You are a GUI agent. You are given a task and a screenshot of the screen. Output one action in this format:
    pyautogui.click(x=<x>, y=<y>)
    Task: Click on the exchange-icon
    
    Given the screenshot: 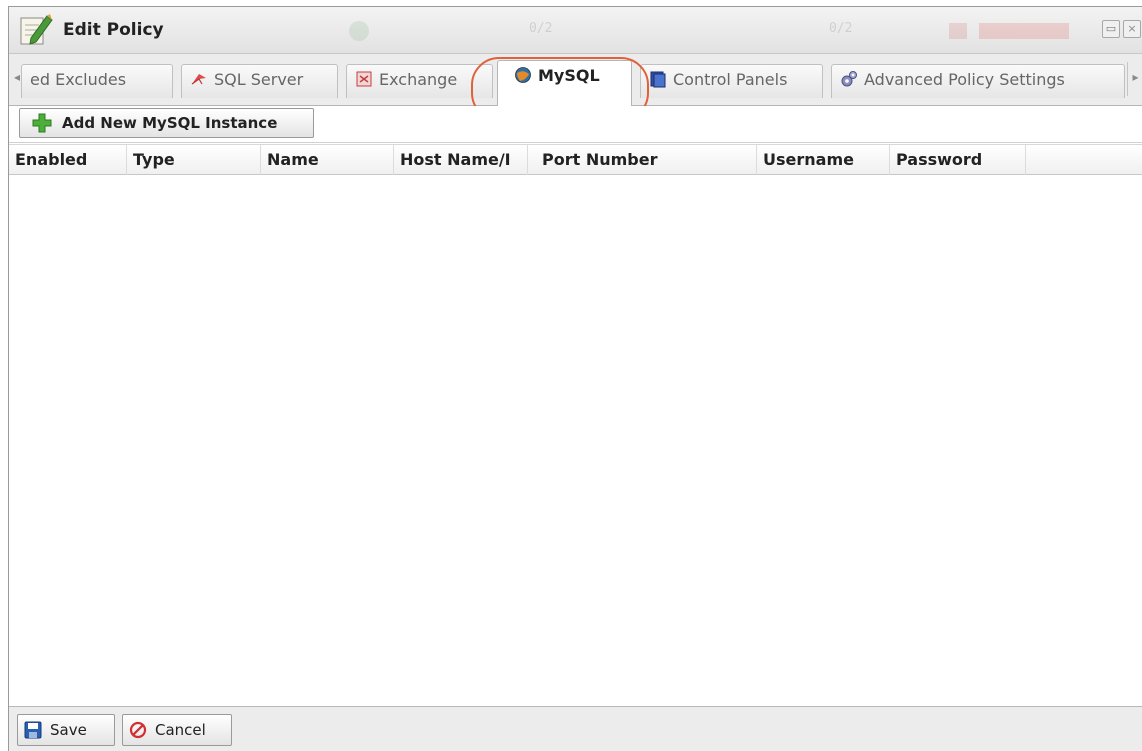 What is the action you would take?
    pyautogui.click(x=364, y=79)
    